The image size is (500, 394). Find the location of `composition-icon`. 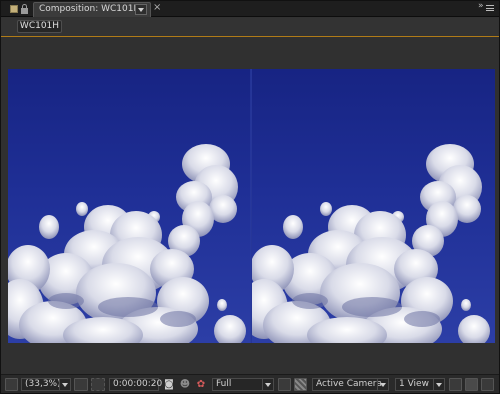

composition-icon is located at coordinates (14, 9).